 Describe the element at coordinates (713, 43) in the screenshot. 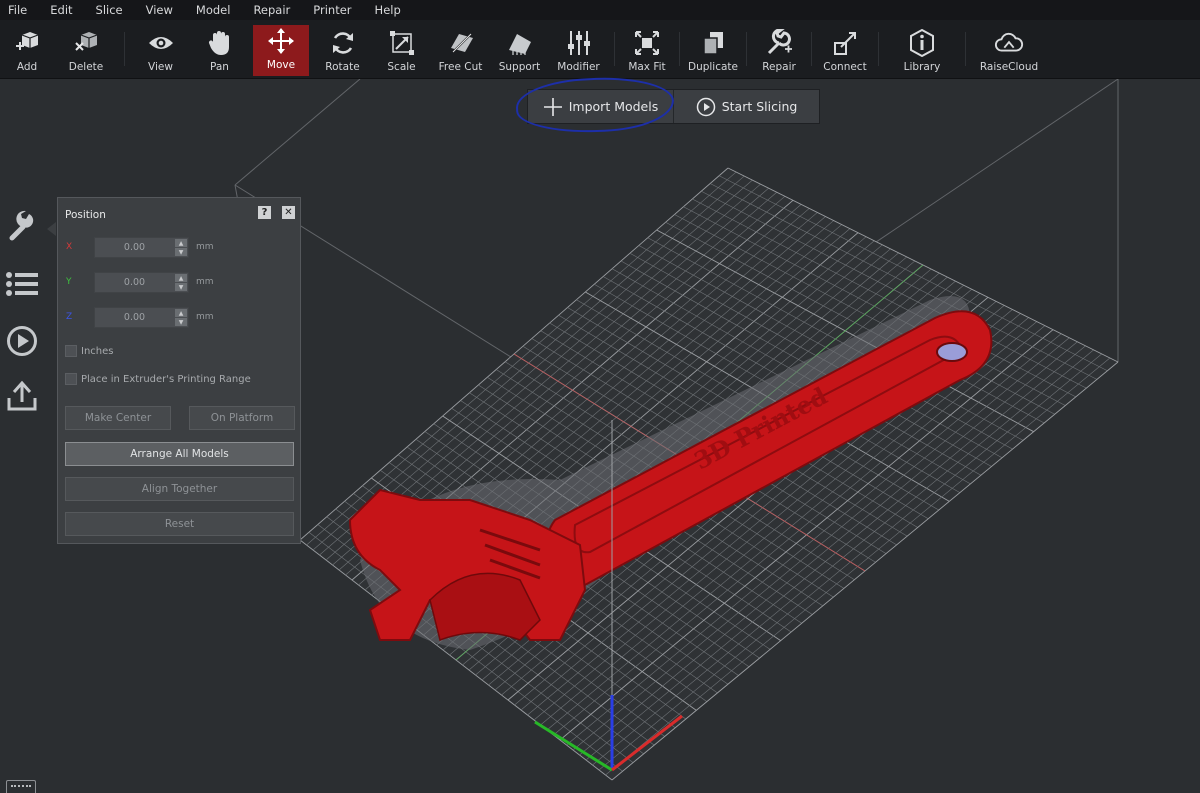

I see `duplicate-icon` at that location.